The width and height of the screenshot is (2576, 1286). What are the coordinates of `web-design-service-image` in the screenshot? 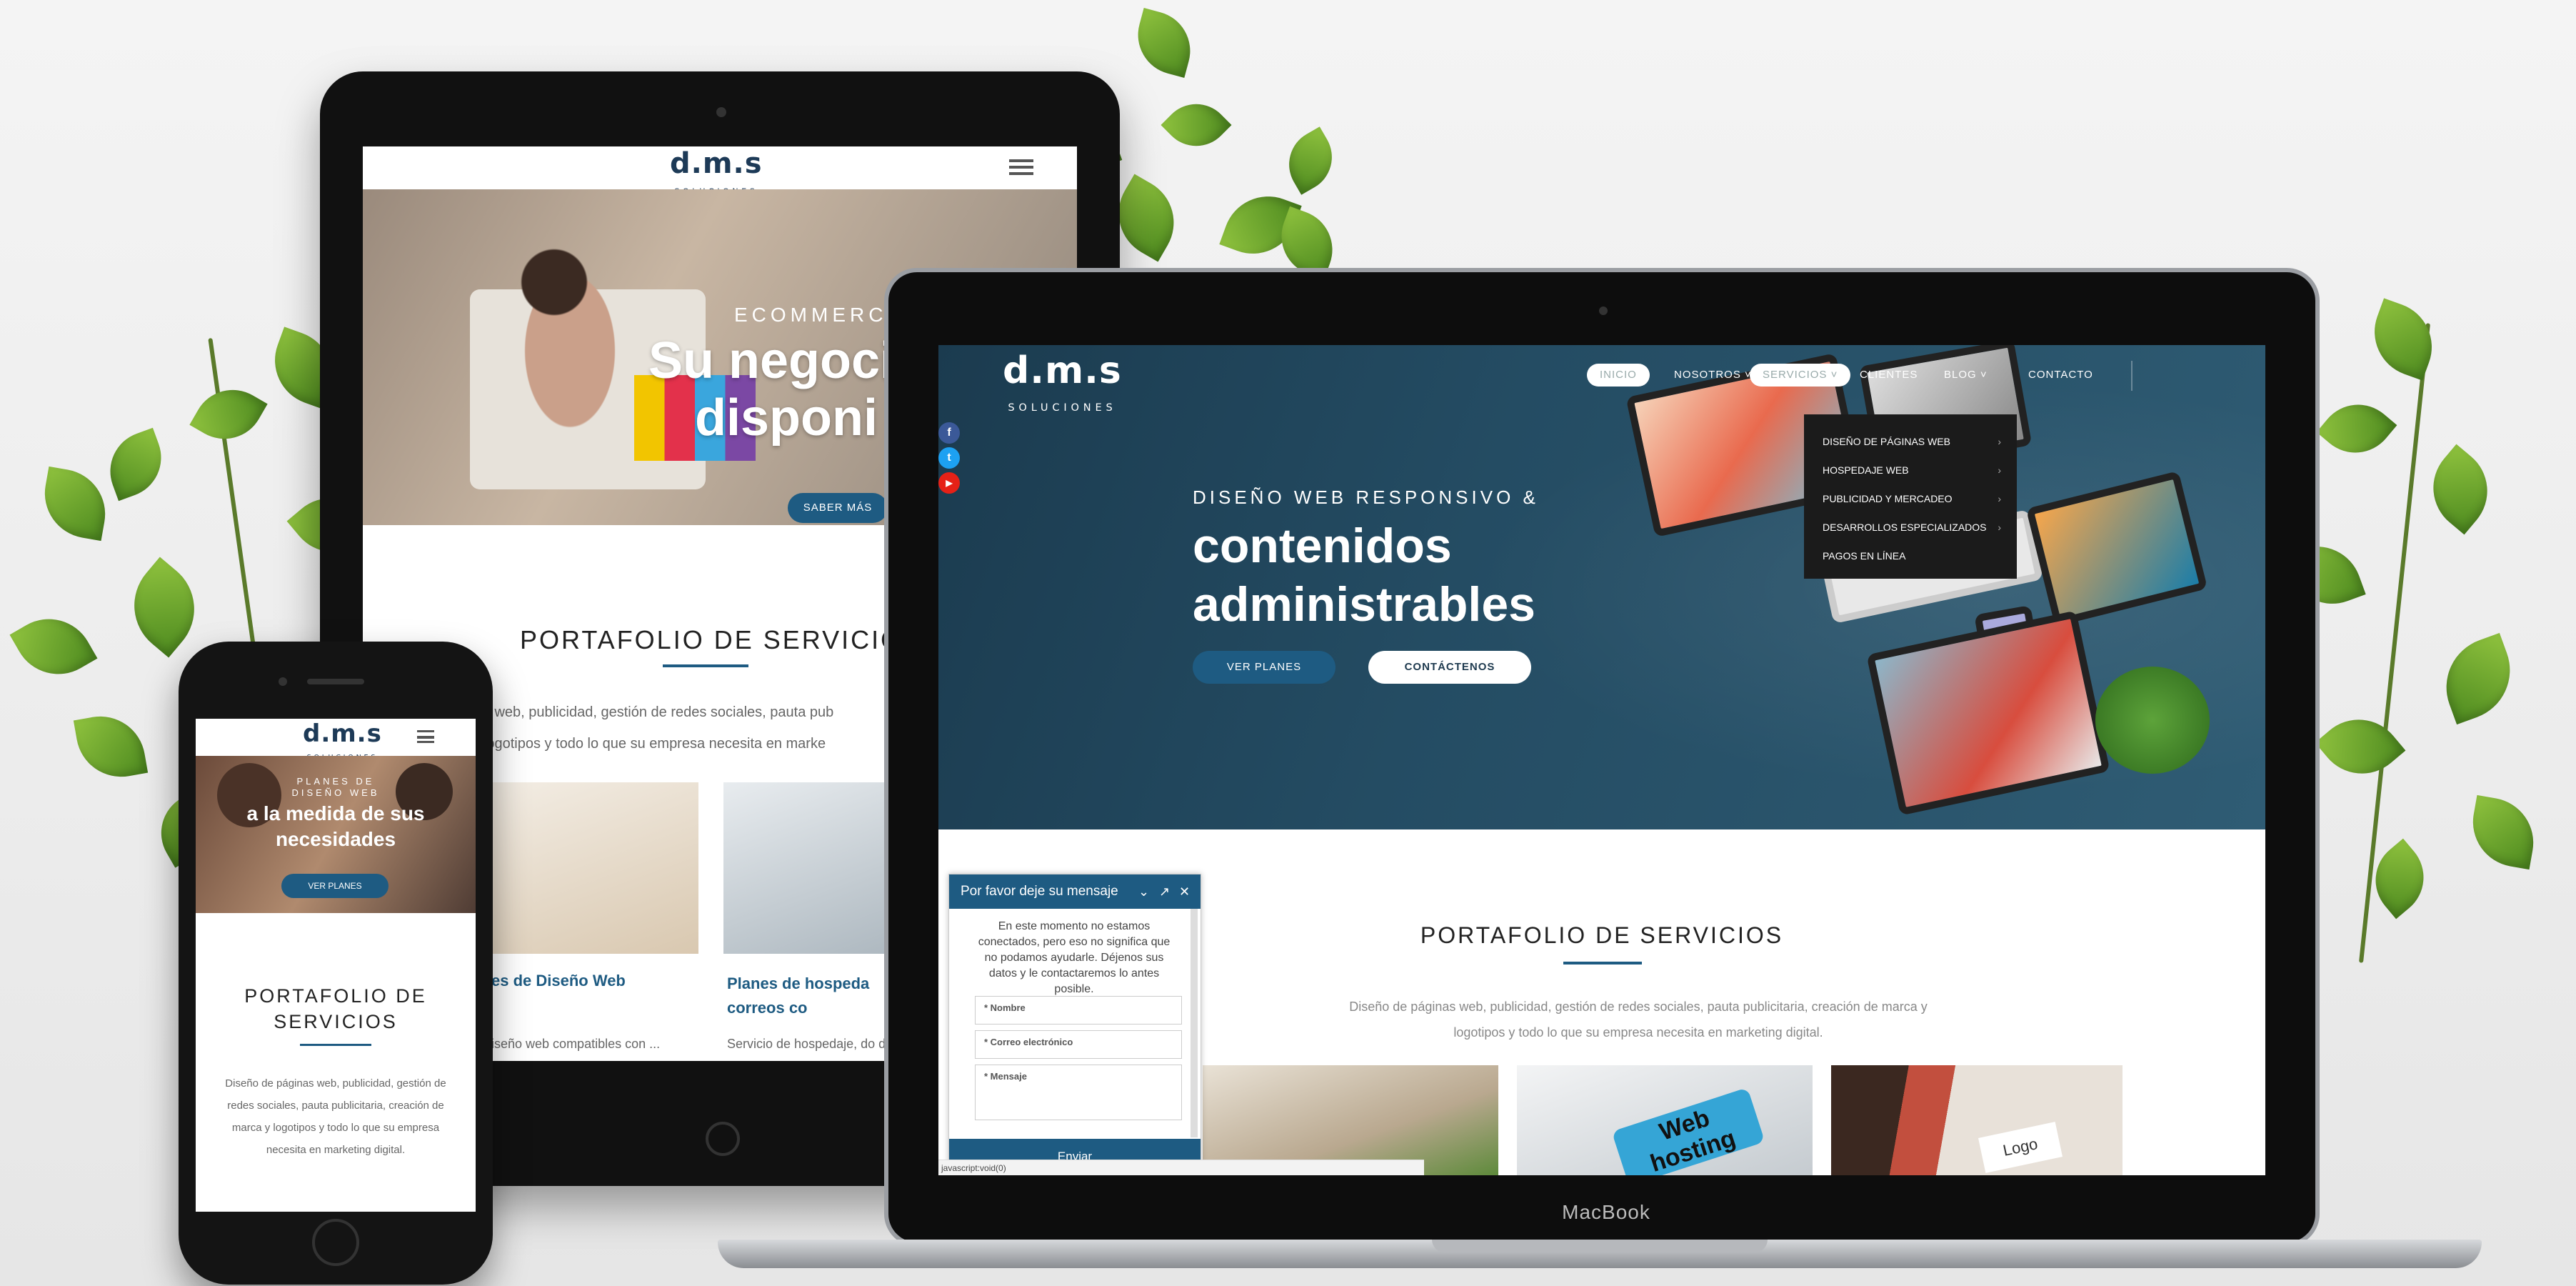 It's located at (1350, 1120).